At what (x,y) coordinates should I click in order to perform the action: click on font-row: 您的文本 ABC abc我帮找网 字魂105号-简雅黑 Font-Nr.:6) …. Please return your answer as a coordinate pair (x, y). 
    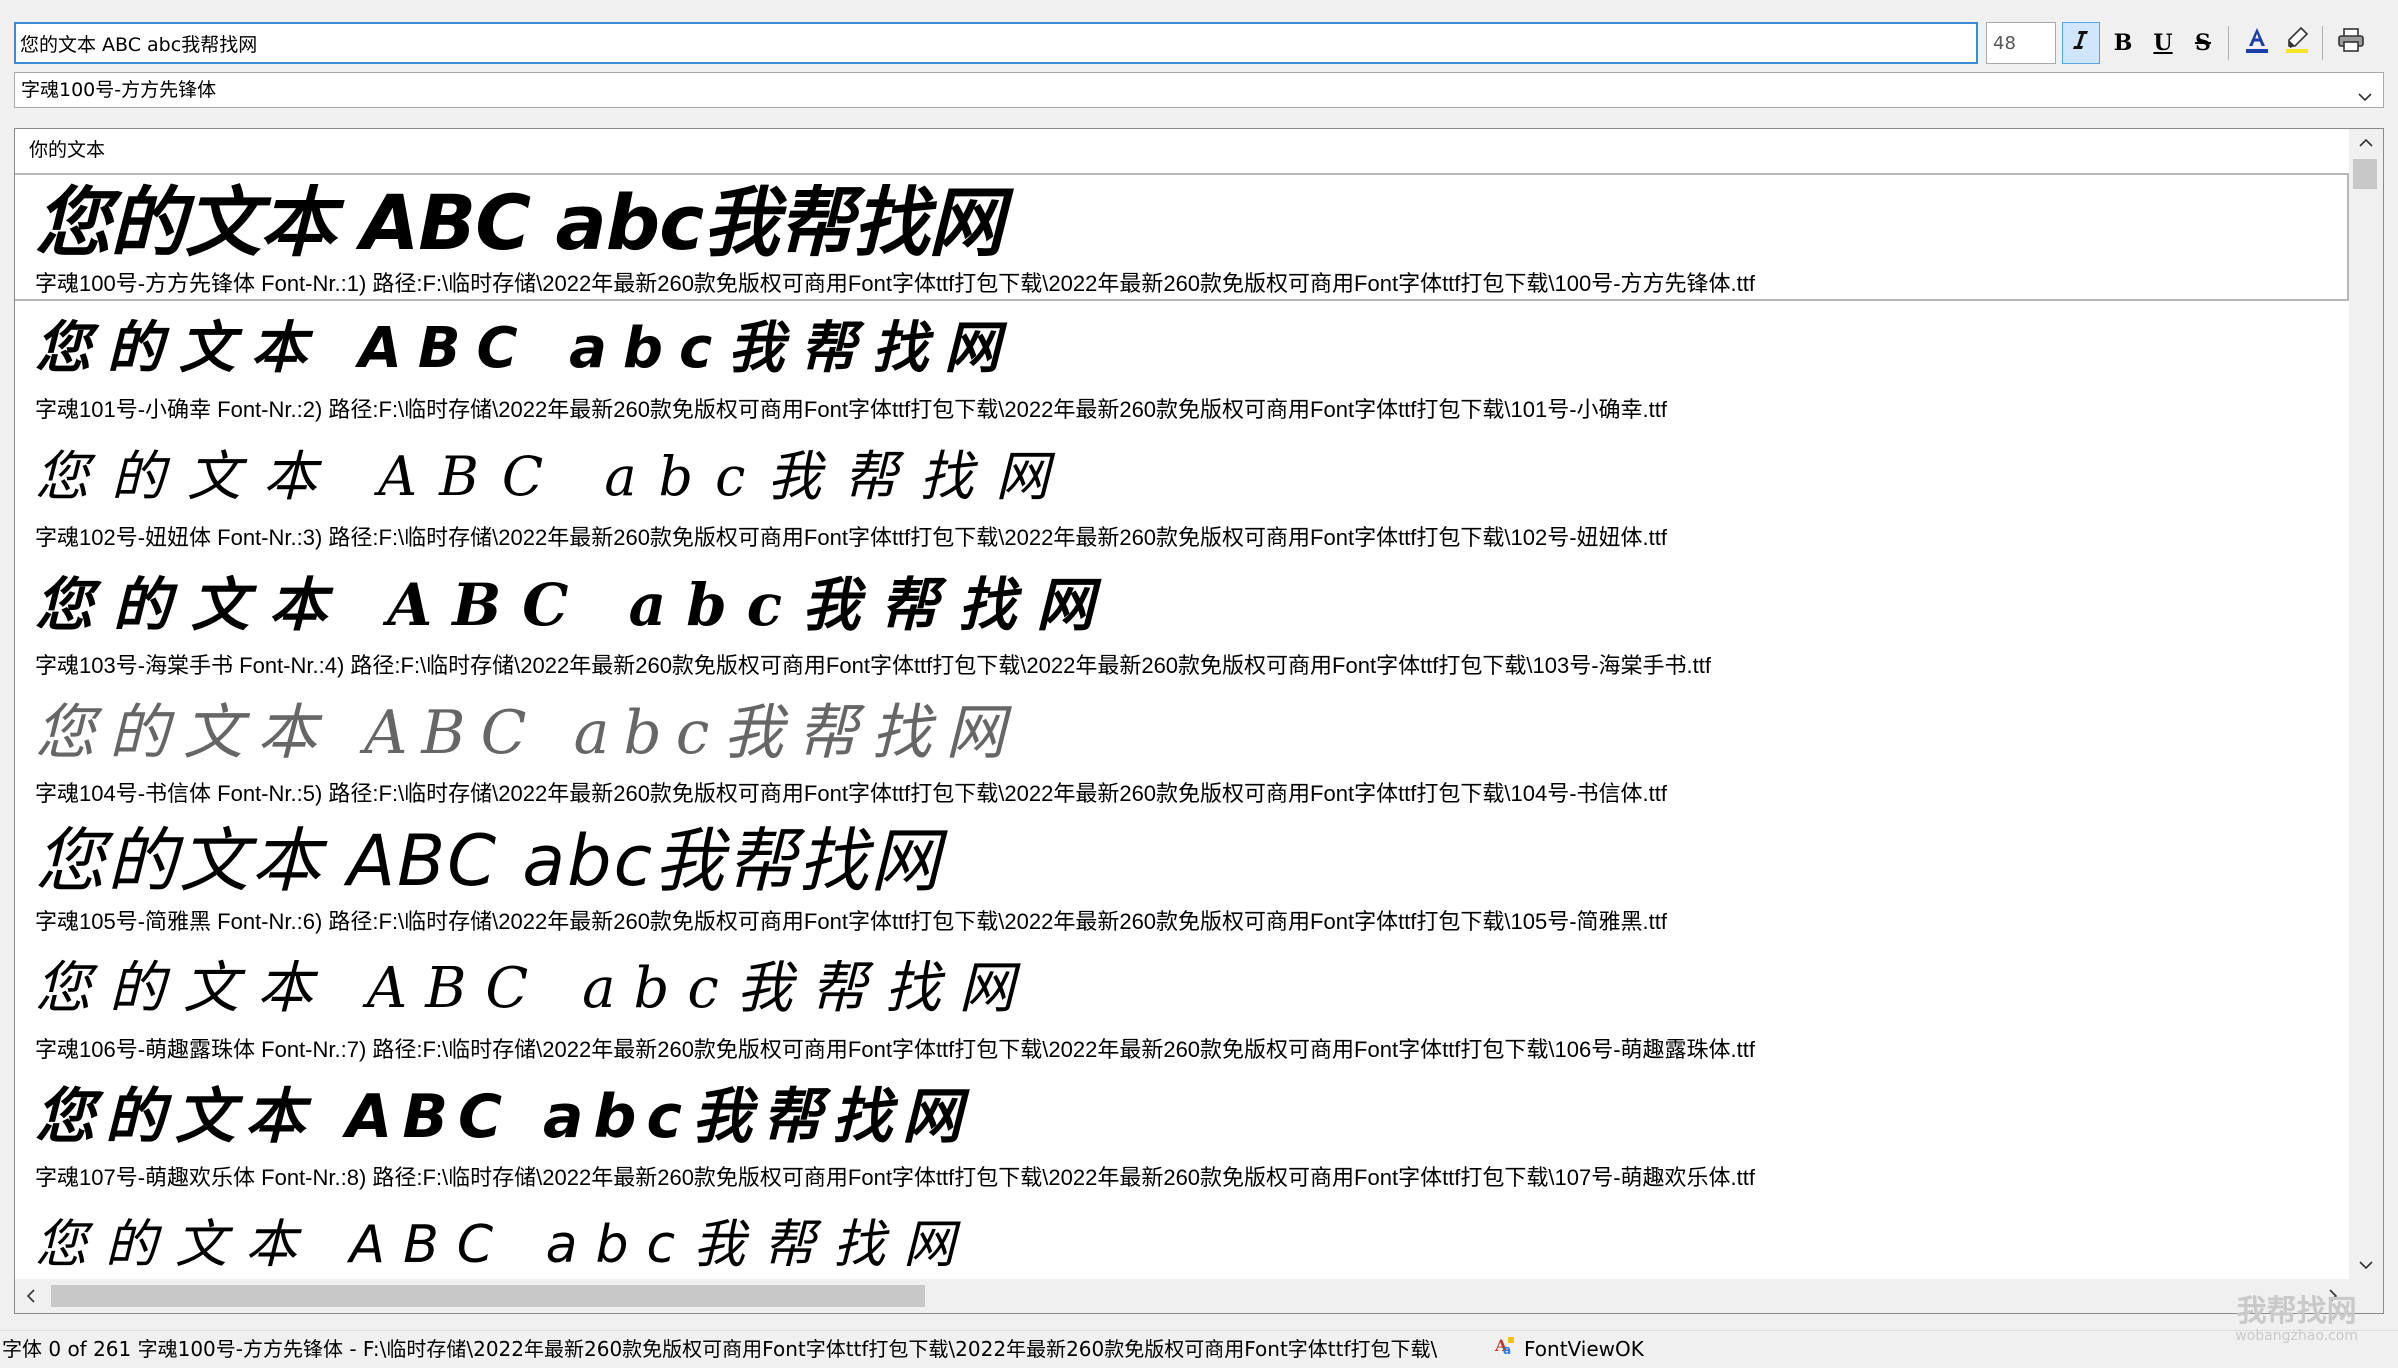
    Looking at the image, I should click on (1182, 877).